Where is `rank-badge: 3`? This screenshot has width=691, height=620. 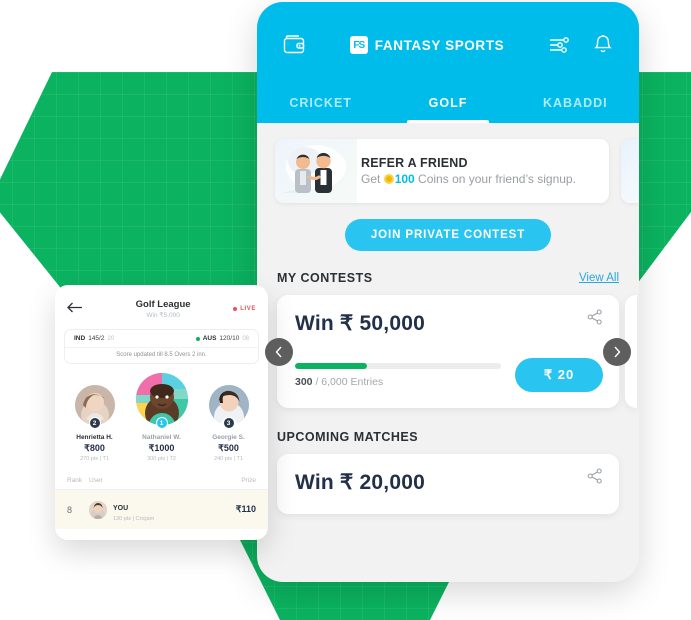
rank-badge: 3 is located at coordinates (228, 423).